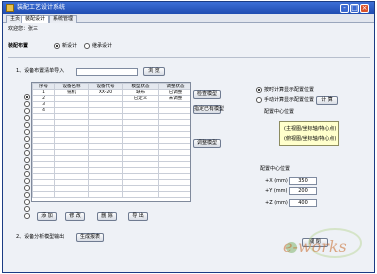 The width and height of the screenshot is (377, 274). I want to click on center-title: 配置中心位置, so click(275, 169).